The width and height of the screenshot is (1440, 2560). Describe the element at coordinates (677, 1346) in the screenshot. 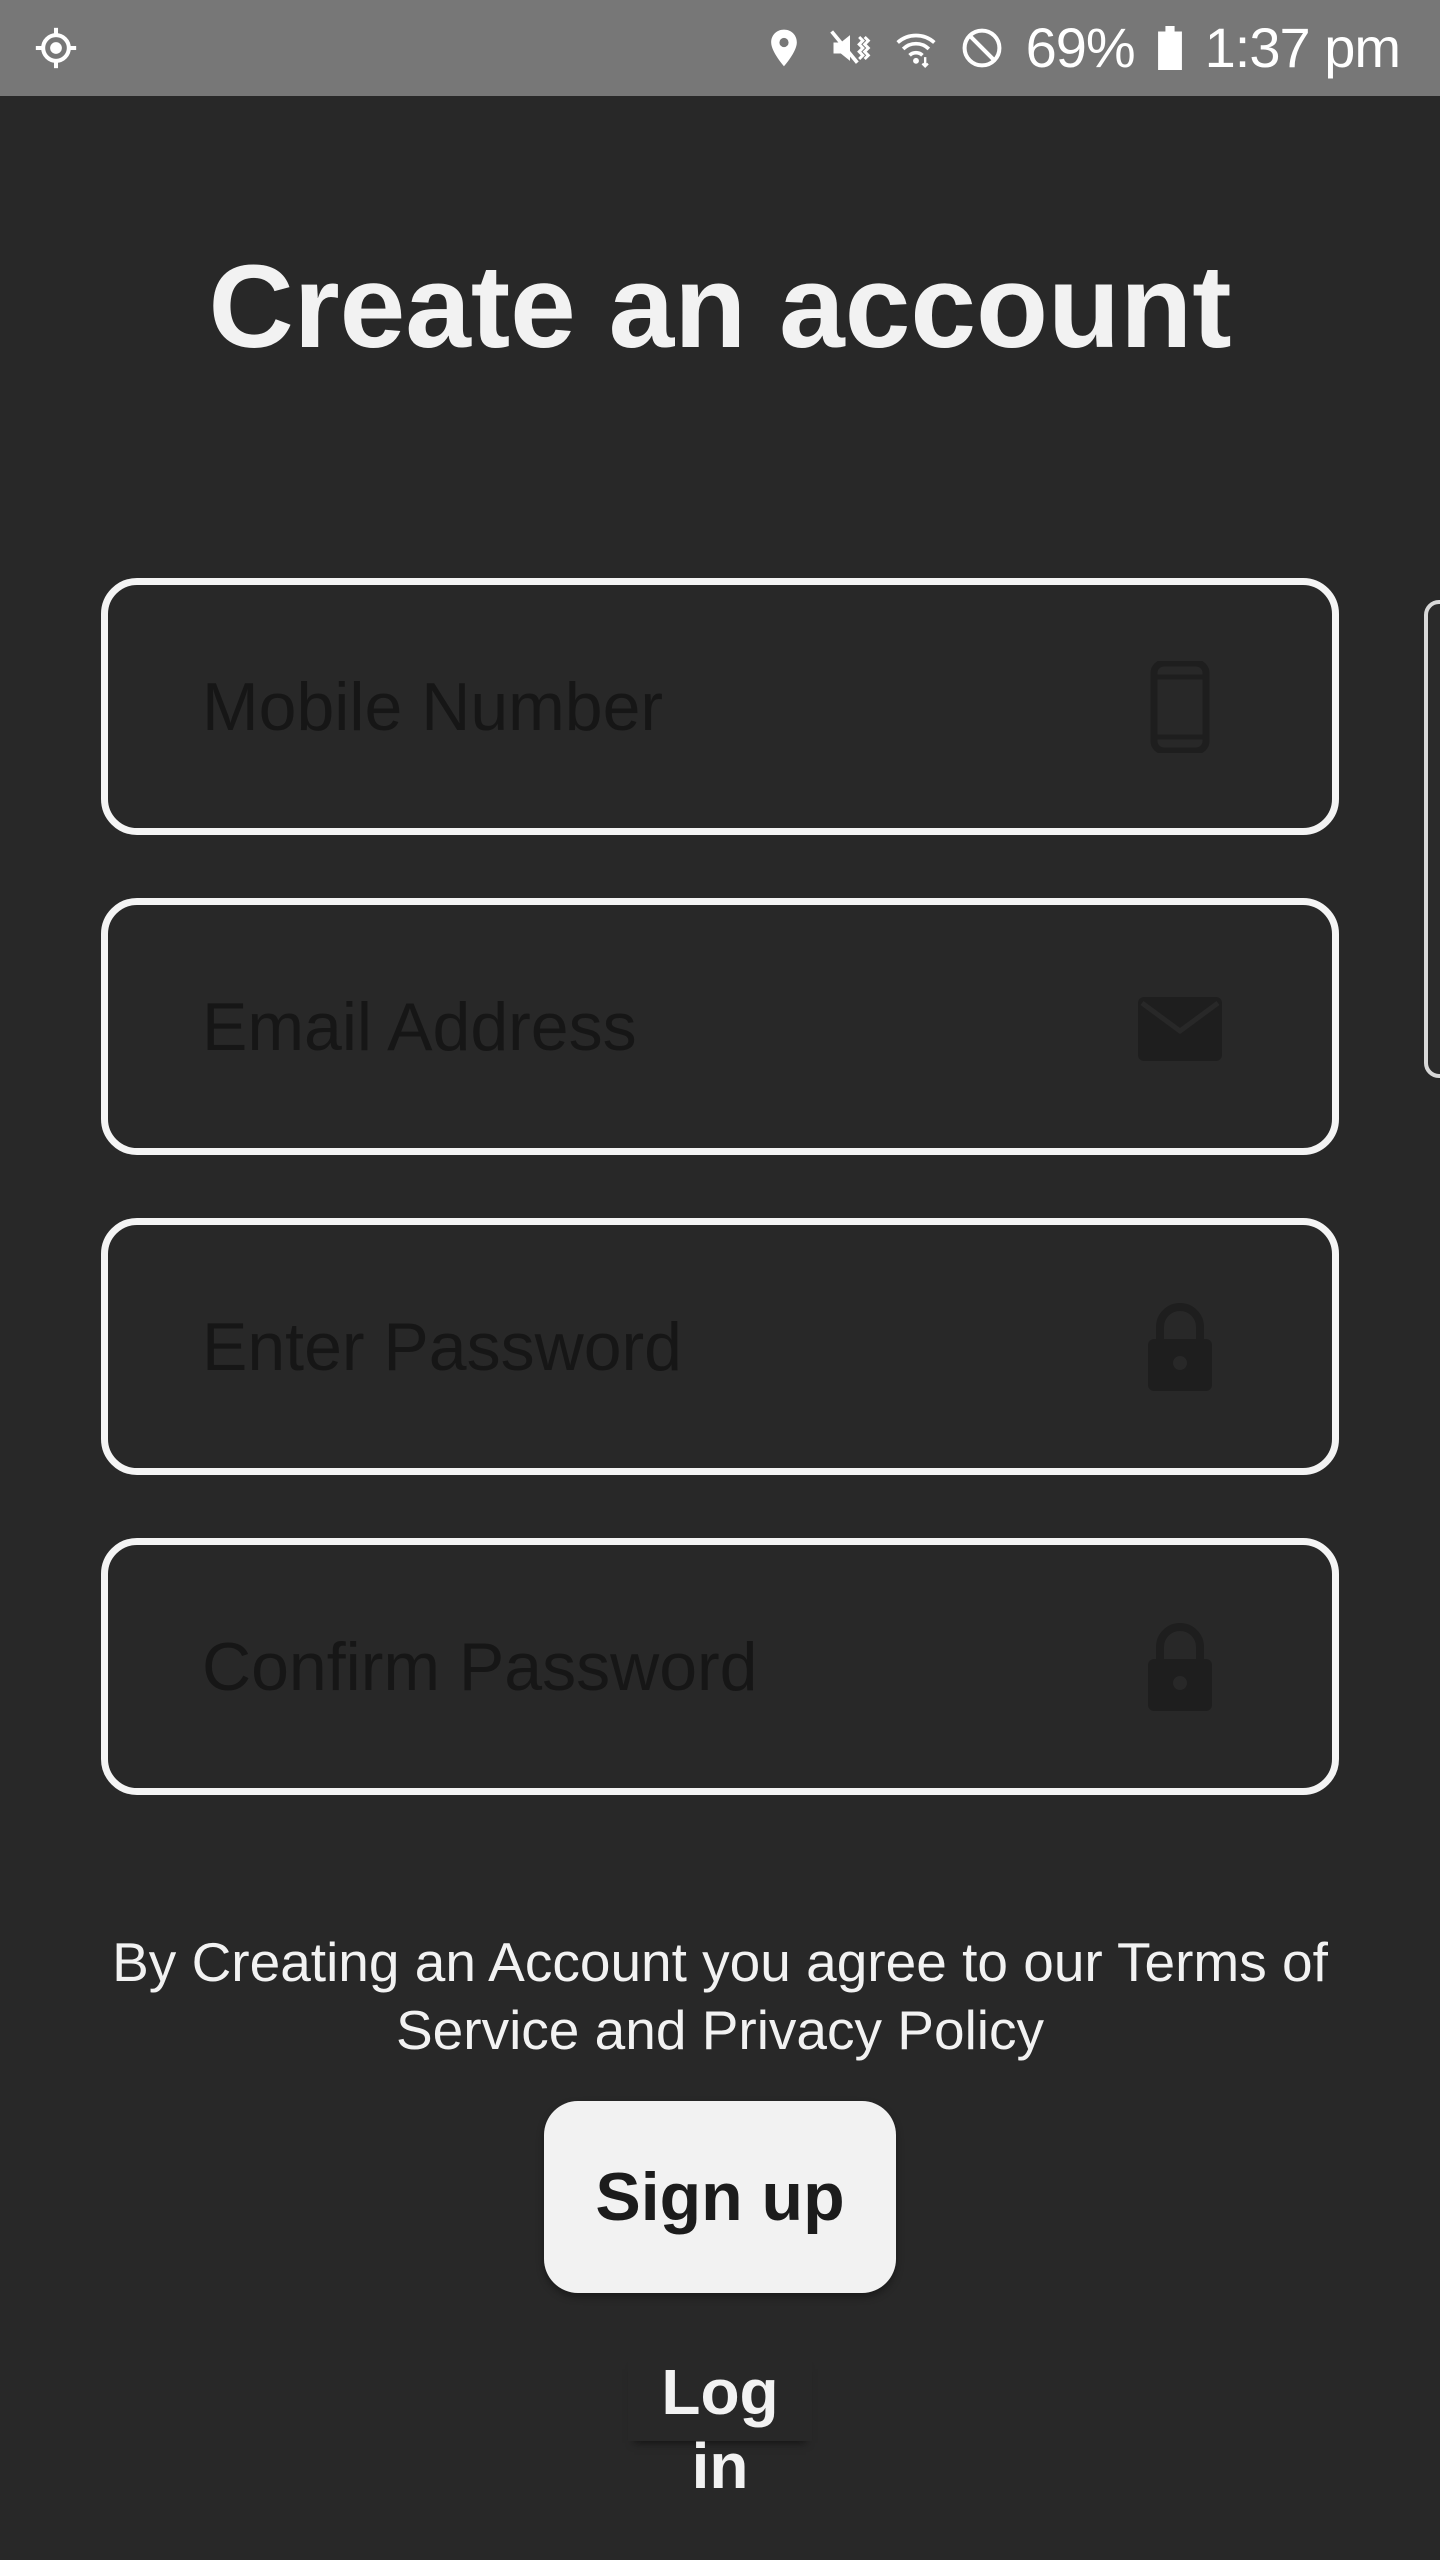

I see `enter-password-input` at that location.